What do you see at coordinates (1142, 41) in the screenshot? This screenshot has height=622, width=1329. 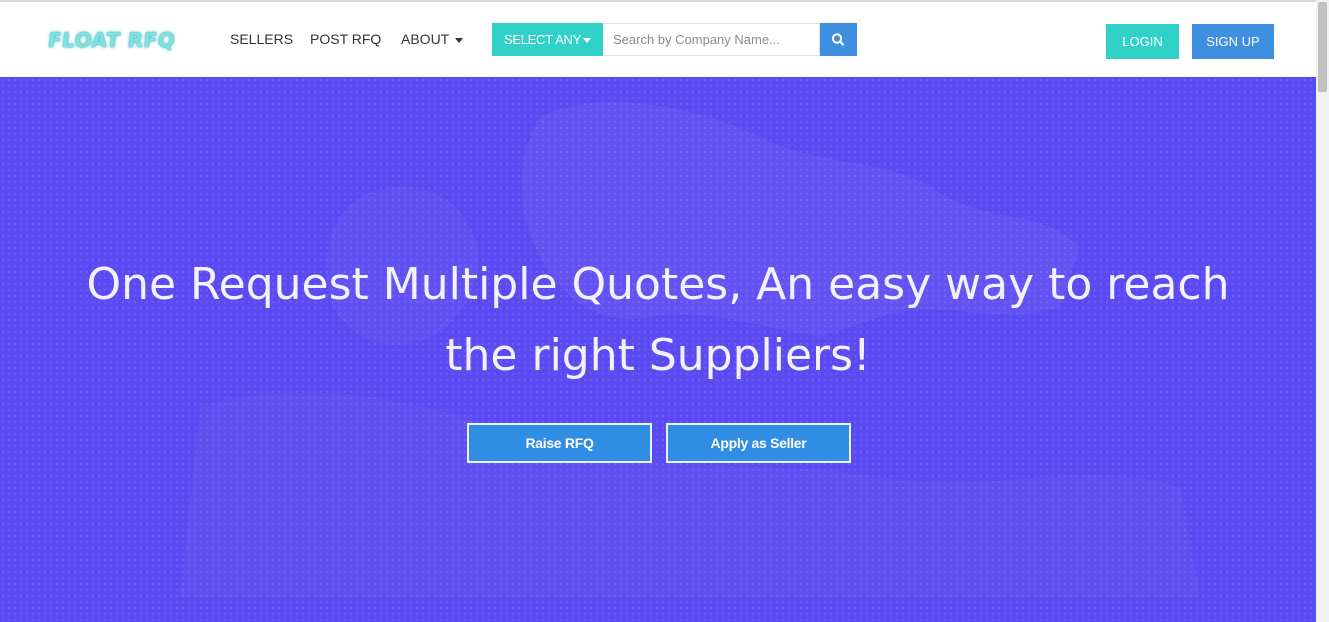 I see `login-button: LOGIN` at bounding box center [1142, 41].